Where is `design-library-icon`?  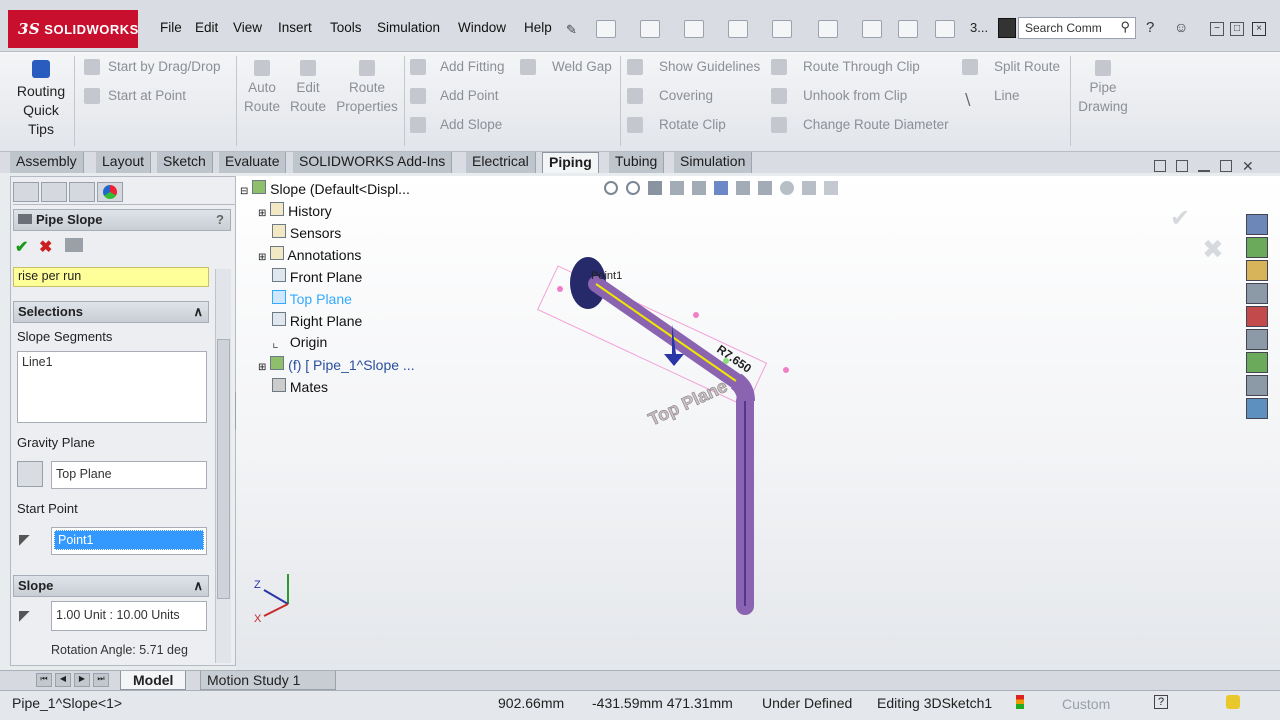
design-library-icon is located at coordinates (1257, 270).